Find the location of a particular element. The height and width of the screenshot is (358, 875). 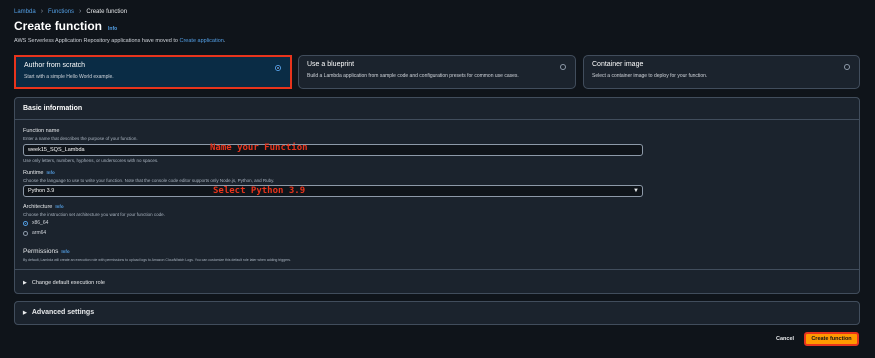

option-description: Start with a simple Hello World example. is located at coordinates (69, 77).